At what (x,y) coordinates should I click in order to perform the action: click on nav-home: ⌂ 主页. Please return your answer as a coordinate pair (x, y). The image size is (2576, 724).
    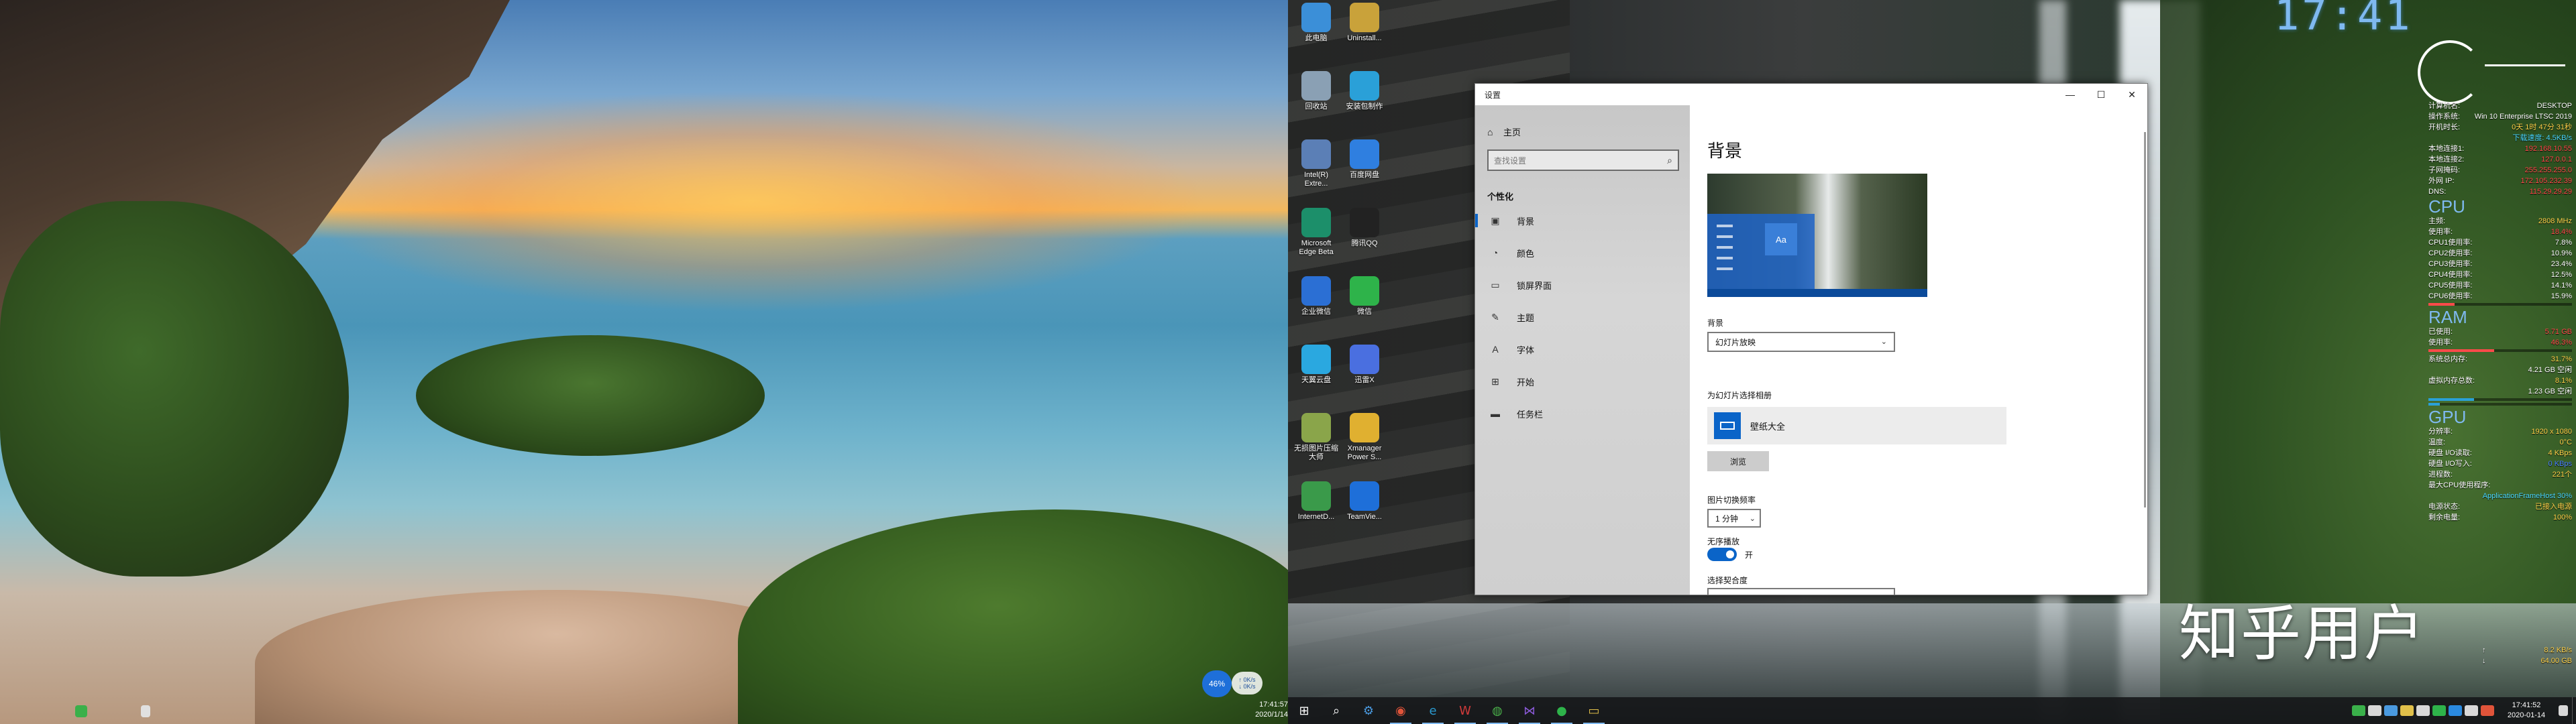
    Looking at the image, I should click on (1504, 131).